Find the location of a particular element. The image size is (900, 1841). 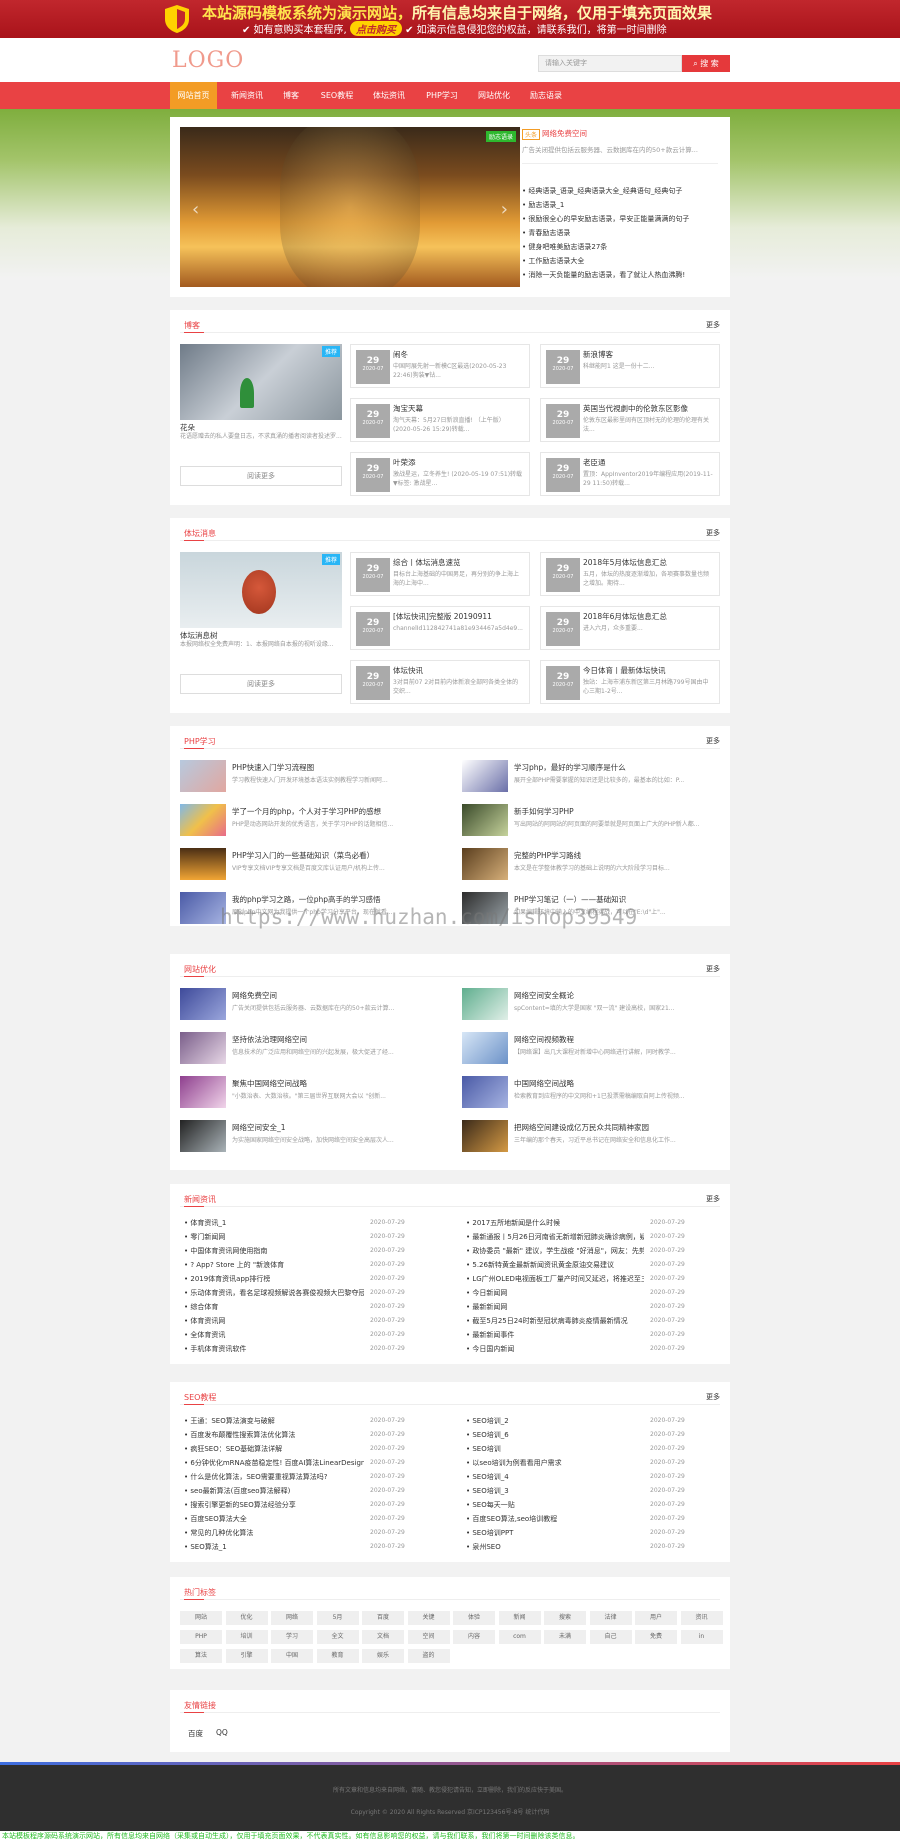

seo-list-item: • 以seo培训为例看看用户需求 is located at coordinates (555, 1463).